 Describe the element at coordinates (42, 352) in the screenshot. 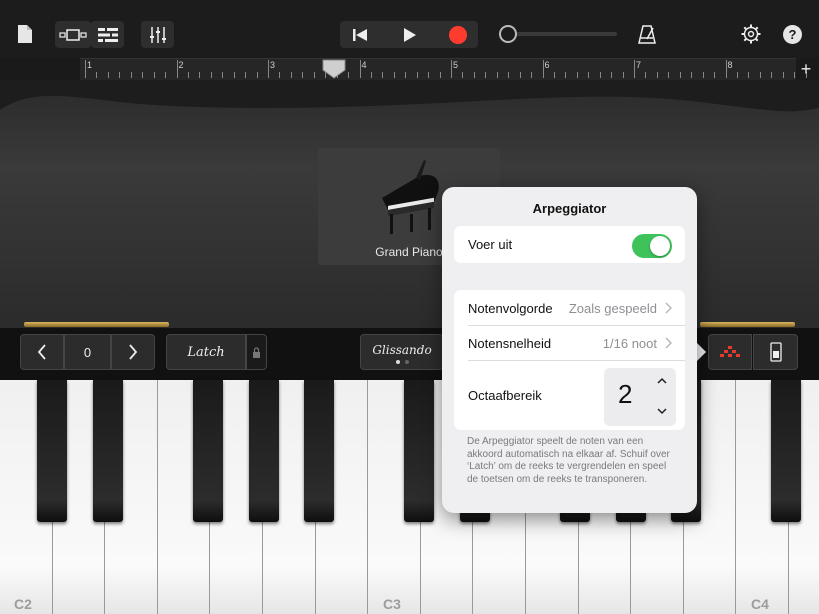

I see `octave-down-button` at that location.